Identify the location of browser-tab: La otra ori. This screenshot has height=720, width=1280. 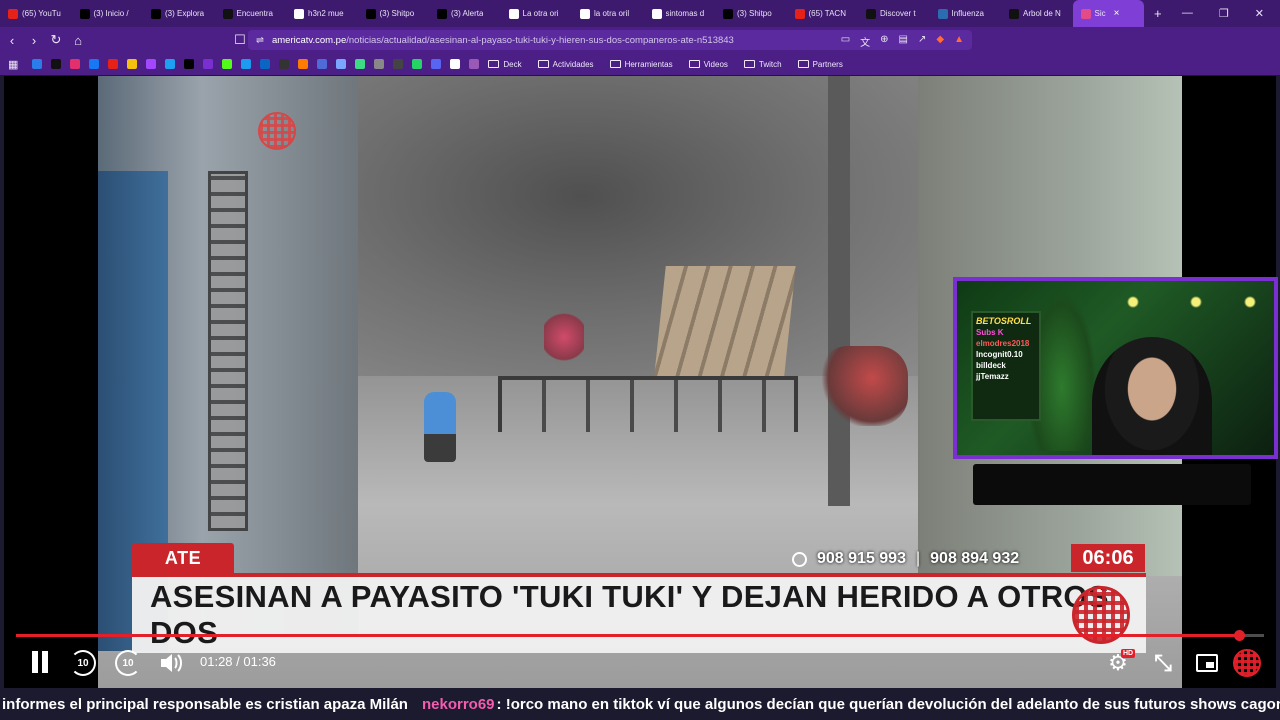
(537, 13).